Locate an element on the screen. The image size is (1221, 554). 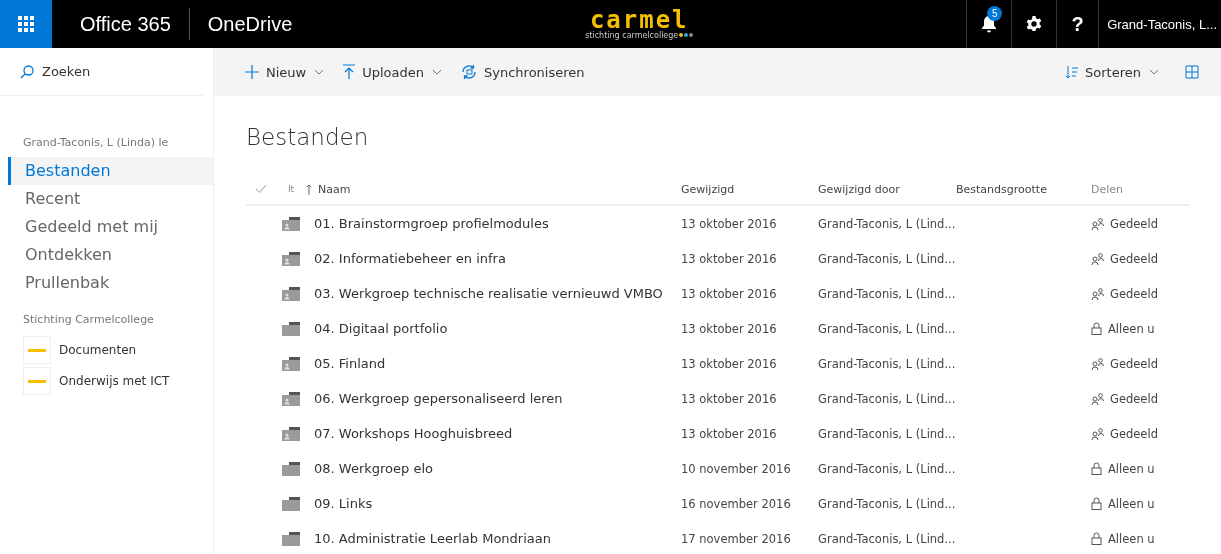
notification-count: 5 is located at coordinates (995, 13).